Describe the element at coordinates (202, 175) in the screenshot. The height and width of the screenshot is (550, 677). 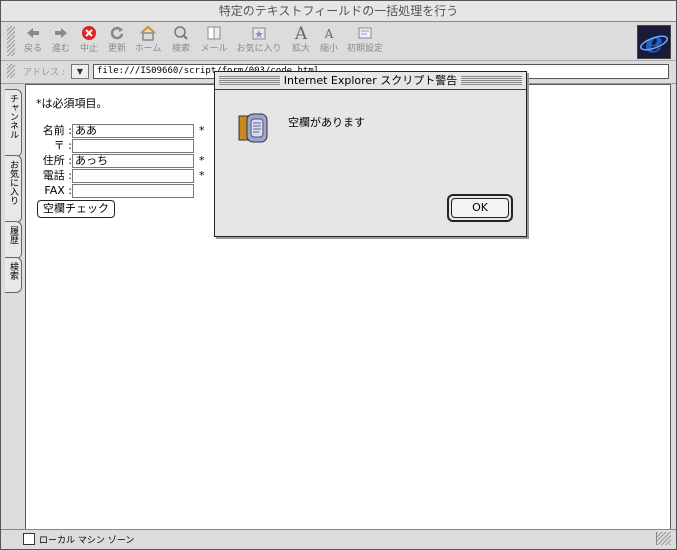
I see `phone-required-mark: *` at that location.